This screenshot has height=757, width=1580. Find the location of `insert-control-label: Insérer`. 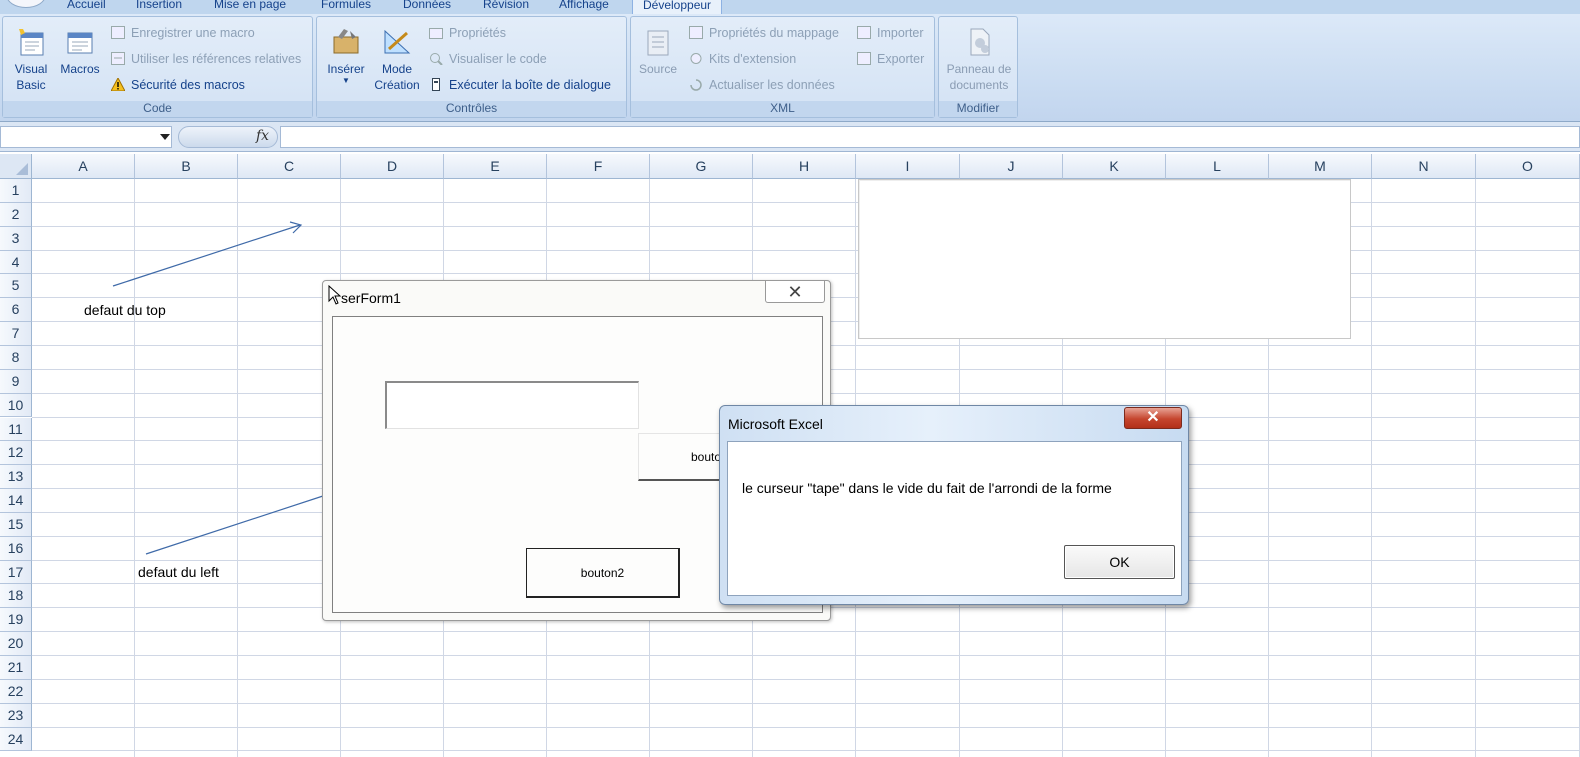

insert-control-label: Insérer is located at coordinates (346, 69).